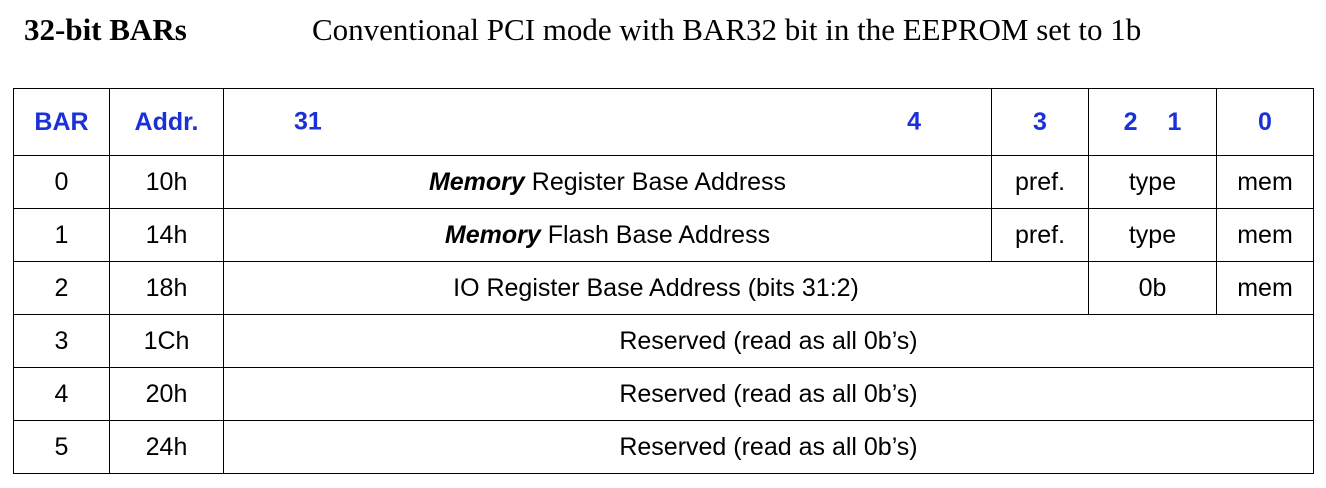  Describe the element at coordinates (607, 122) in the screenshot. I see `header-bits-31-4: 31 4` at that location.